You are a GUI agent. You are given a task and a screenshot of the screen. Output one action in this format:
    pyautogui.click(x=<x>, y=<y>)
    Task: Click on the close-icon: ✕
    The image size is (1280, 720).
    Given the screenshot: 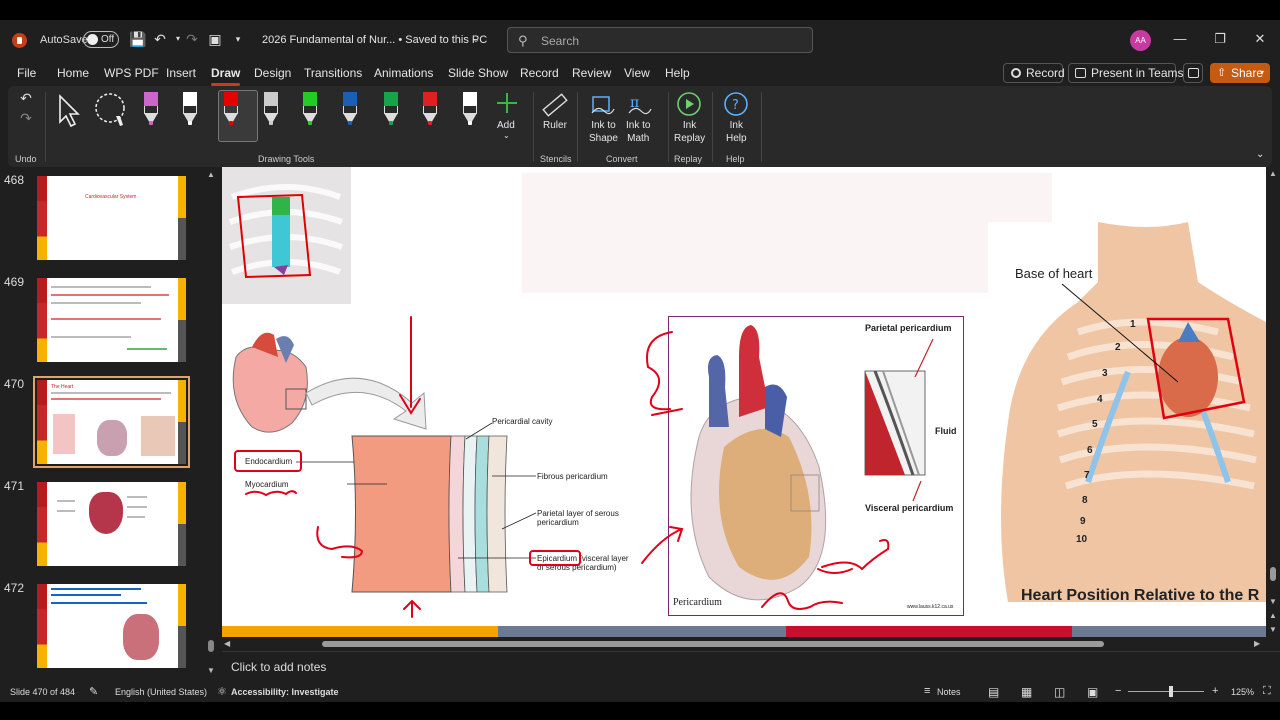 What is the action you would take?
    pyautogui.click(x=1260, y=39)
    